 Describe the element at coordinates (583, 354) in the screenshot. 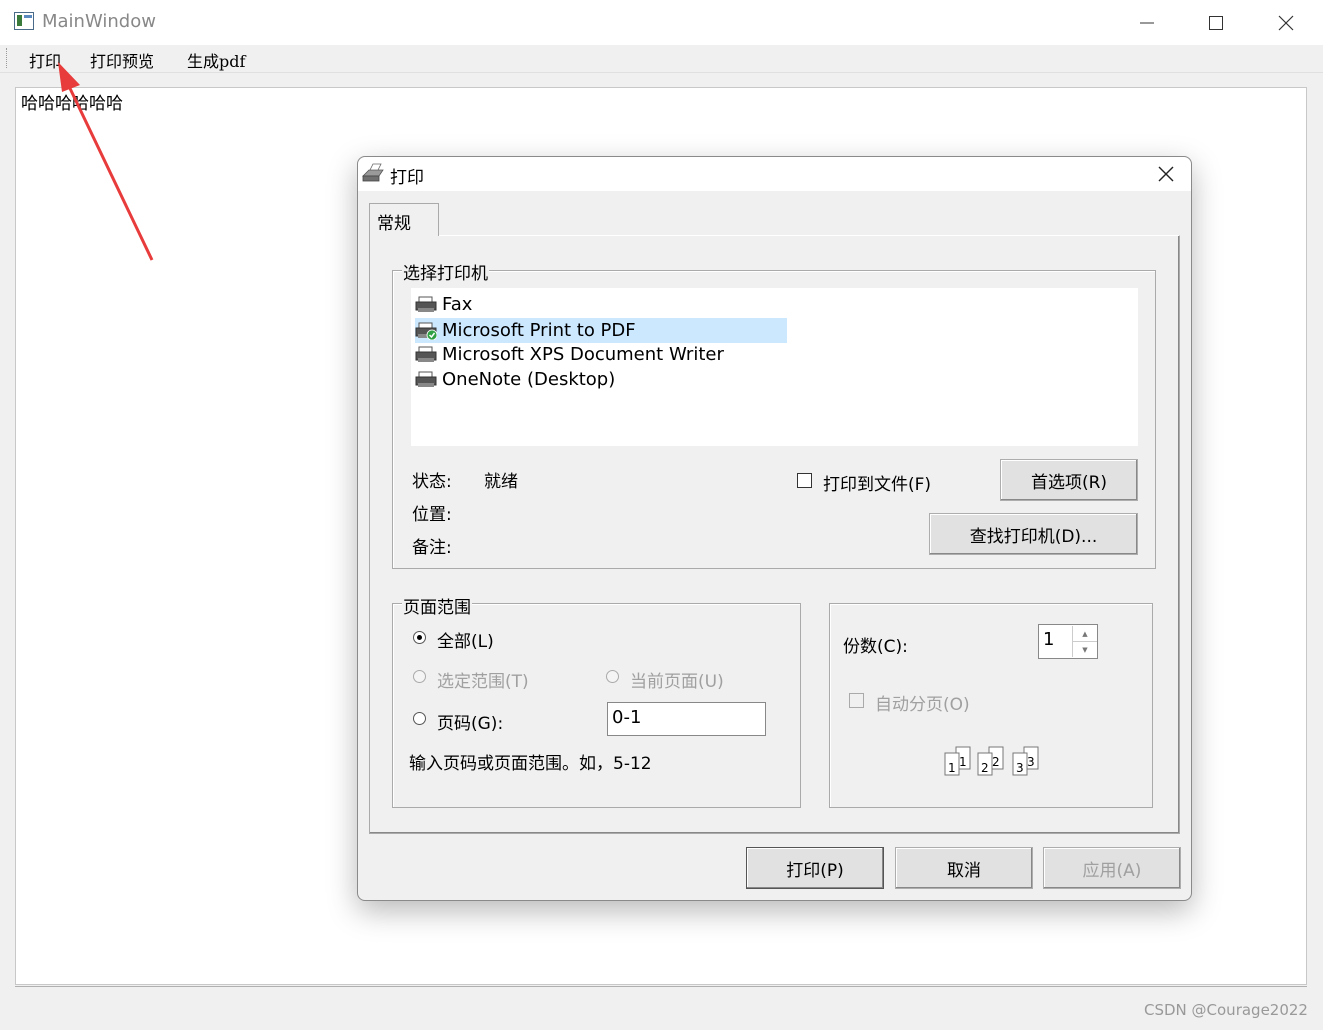

I see `printer-name: Microsoft XPS Document Writer` at that location.